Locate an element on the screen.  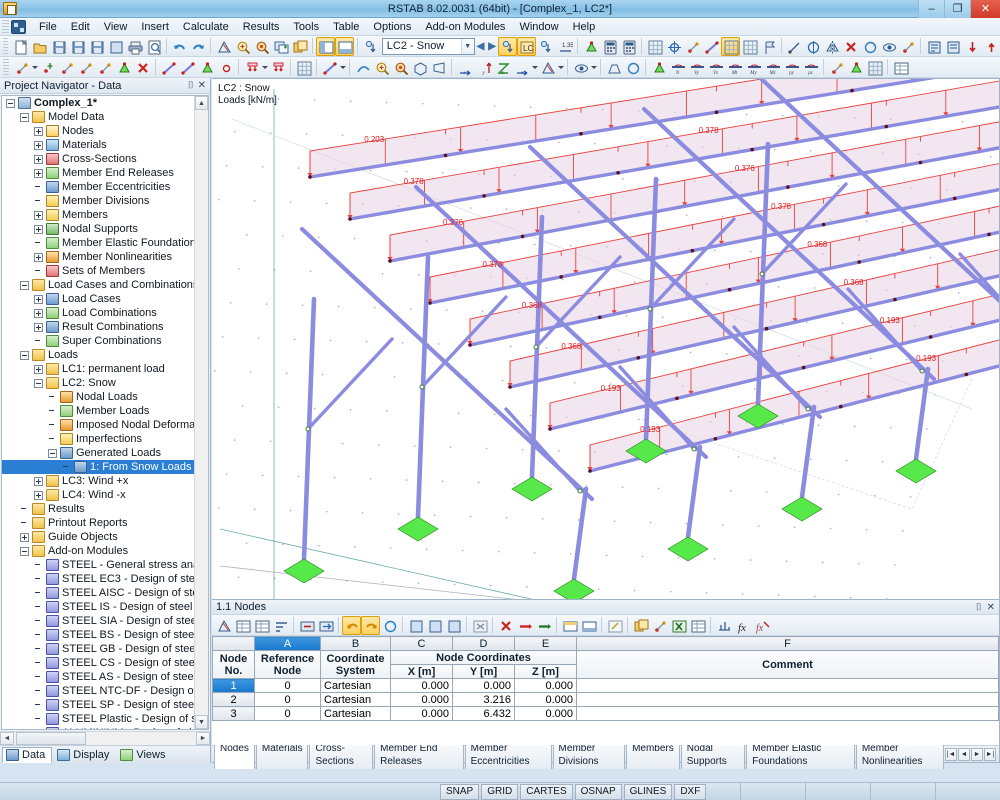
tree-item: Nodal Supports is located at coordinates (98, 229).